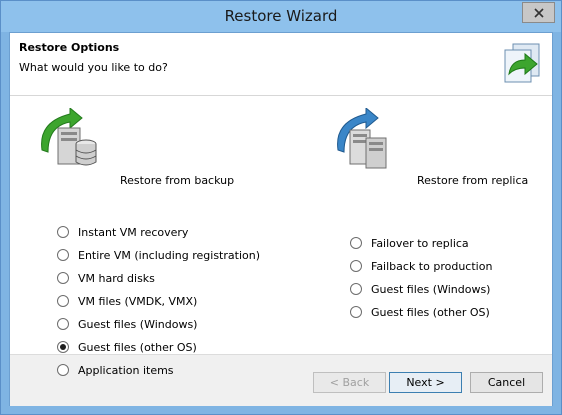  I want to click on close-icon, so click(539, 13).